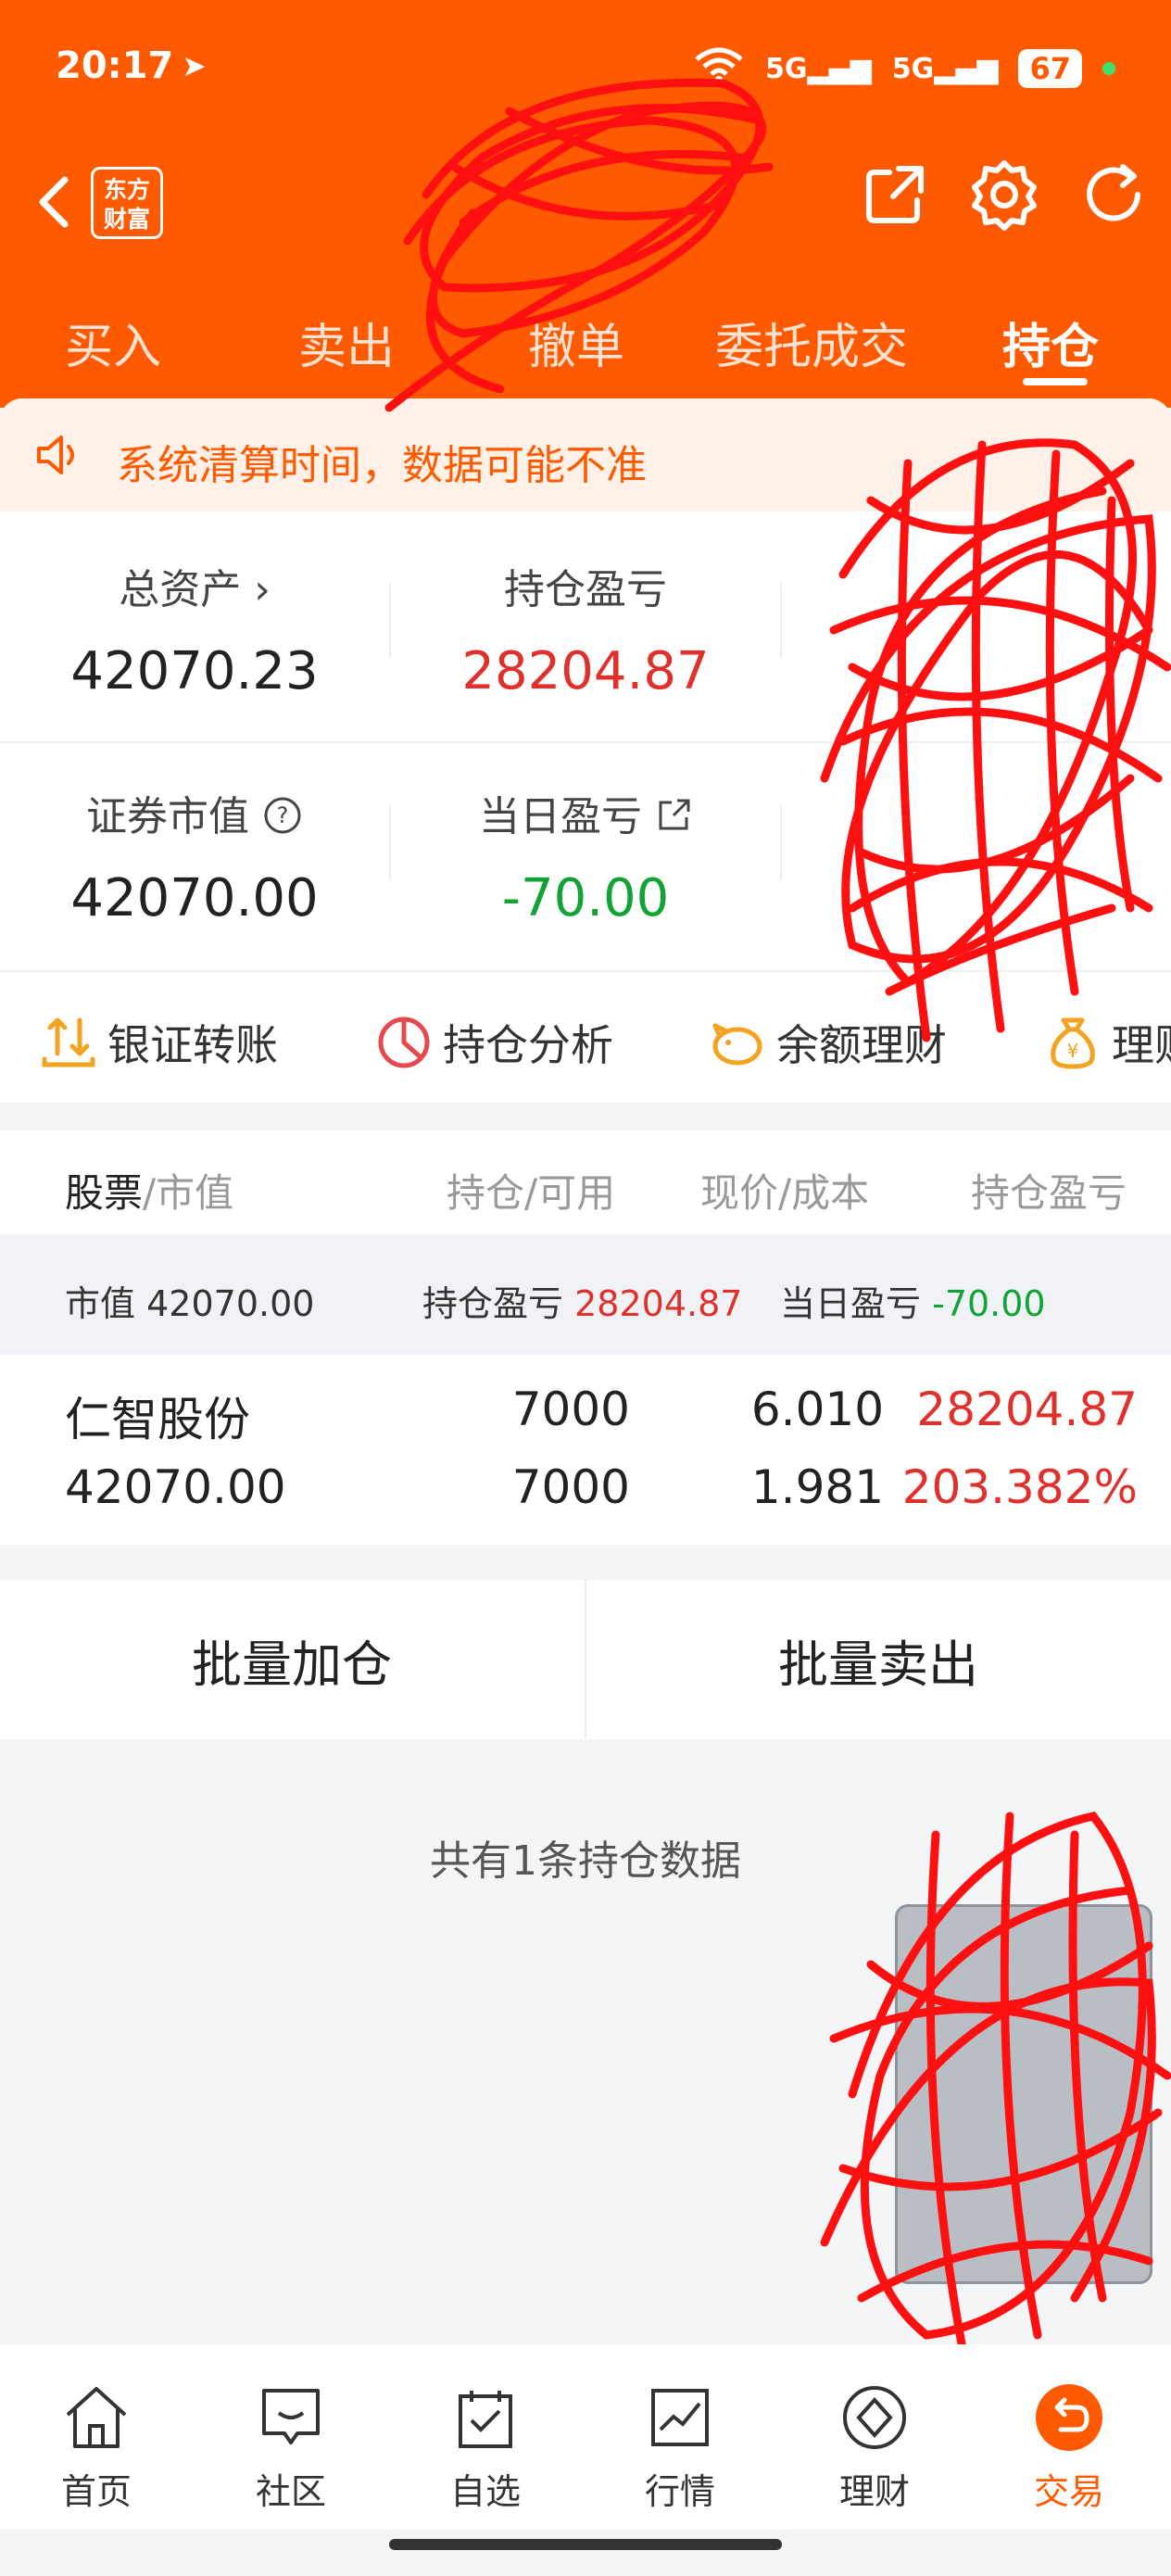 This screenshot has height=2576, width=1171. I want to click on bottom-tab-wealth: 理财, so click(875, 2447).